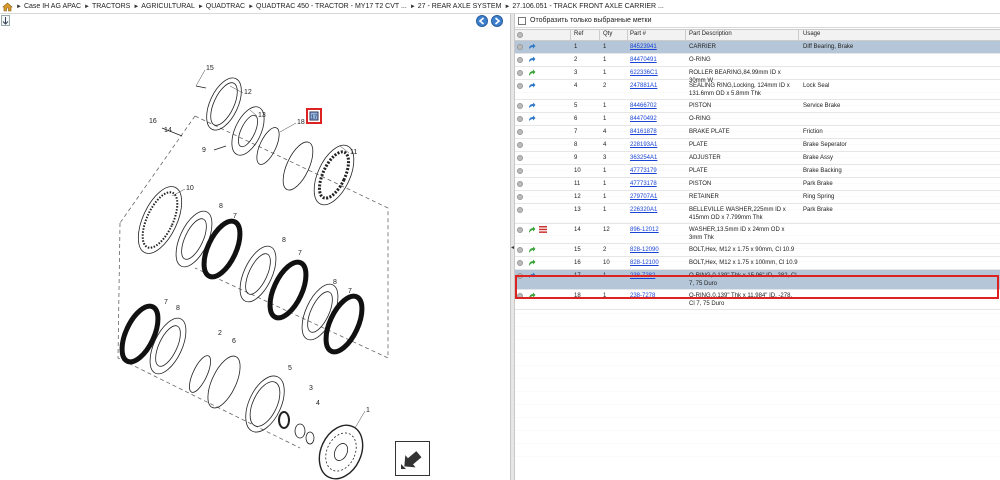  Describe the element at coordinates (520, 35) in the screenshot. I see `expand-all-icon` at that location.